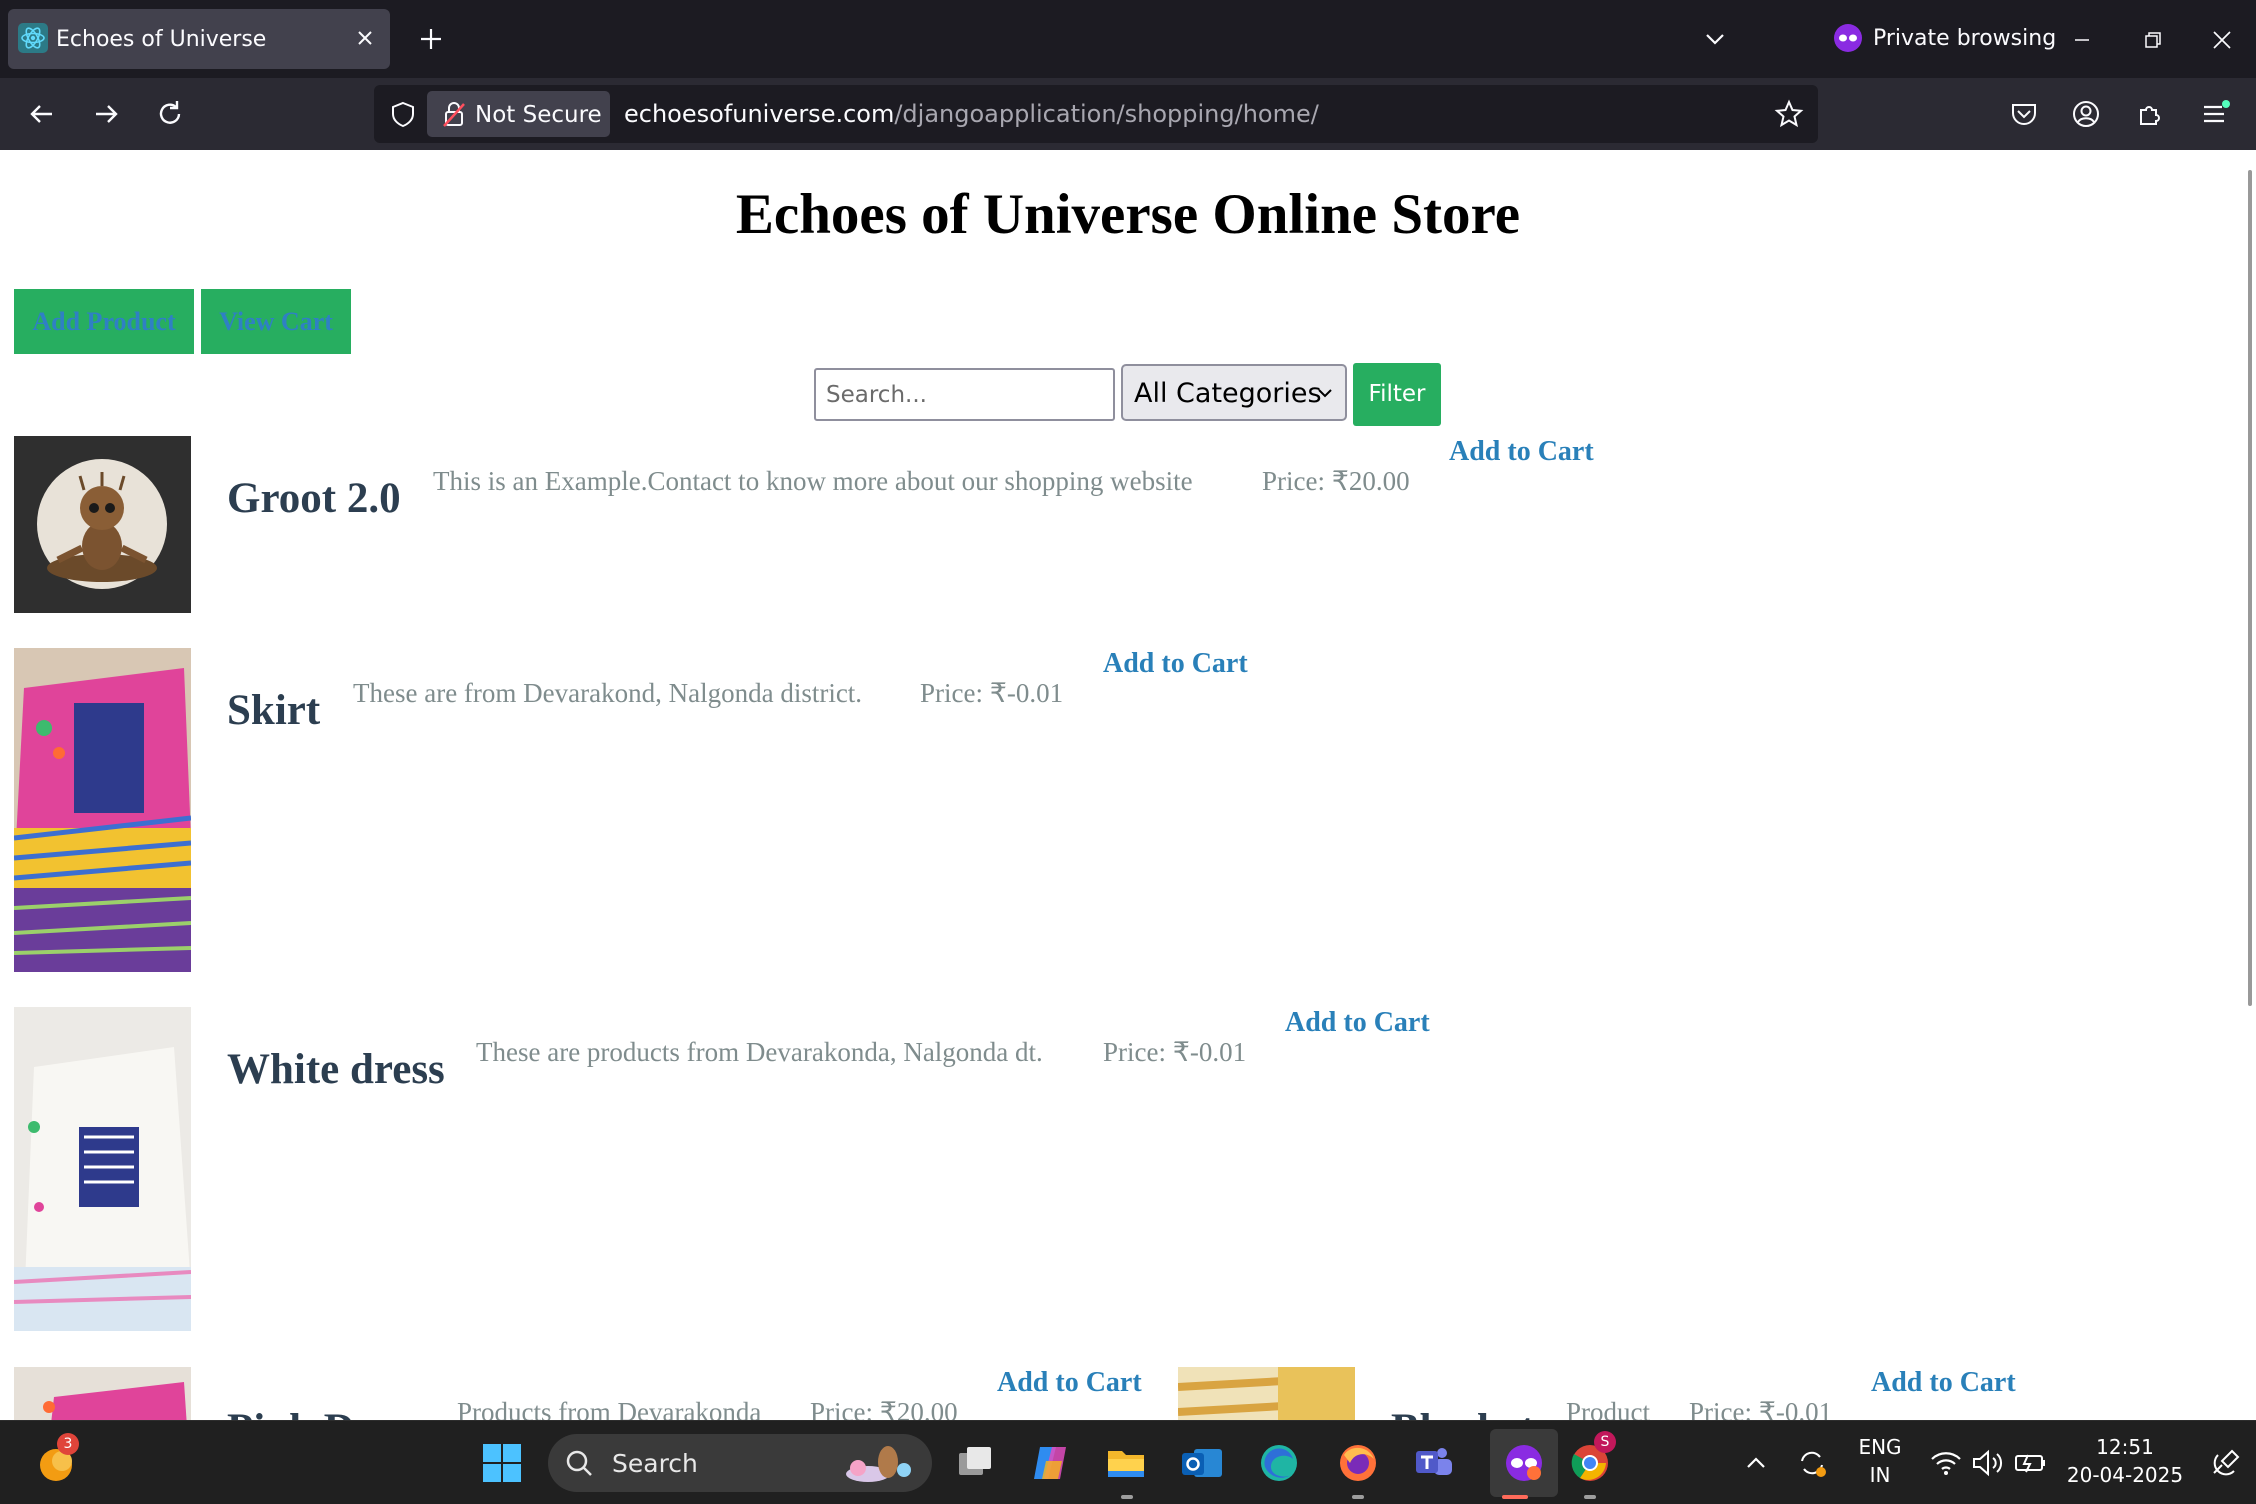 The width and height of the screenshot is (2256, 1504). What do you see at coordinates (2250, 588) in the screenshot?
I see `page-scrollbar` at bounding box center [2250, 588].